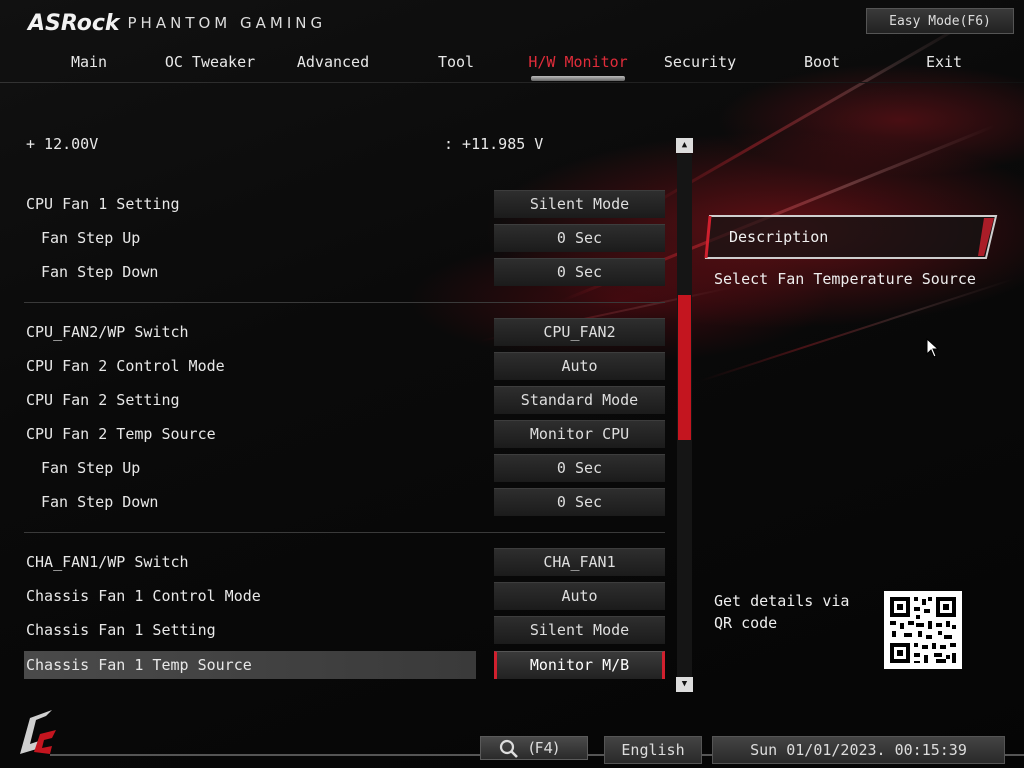 Image resolution: width=1024 pixels, height=768 pixels. I want to click on description-text: Select Fan Temperature Source, so click(845, 279).